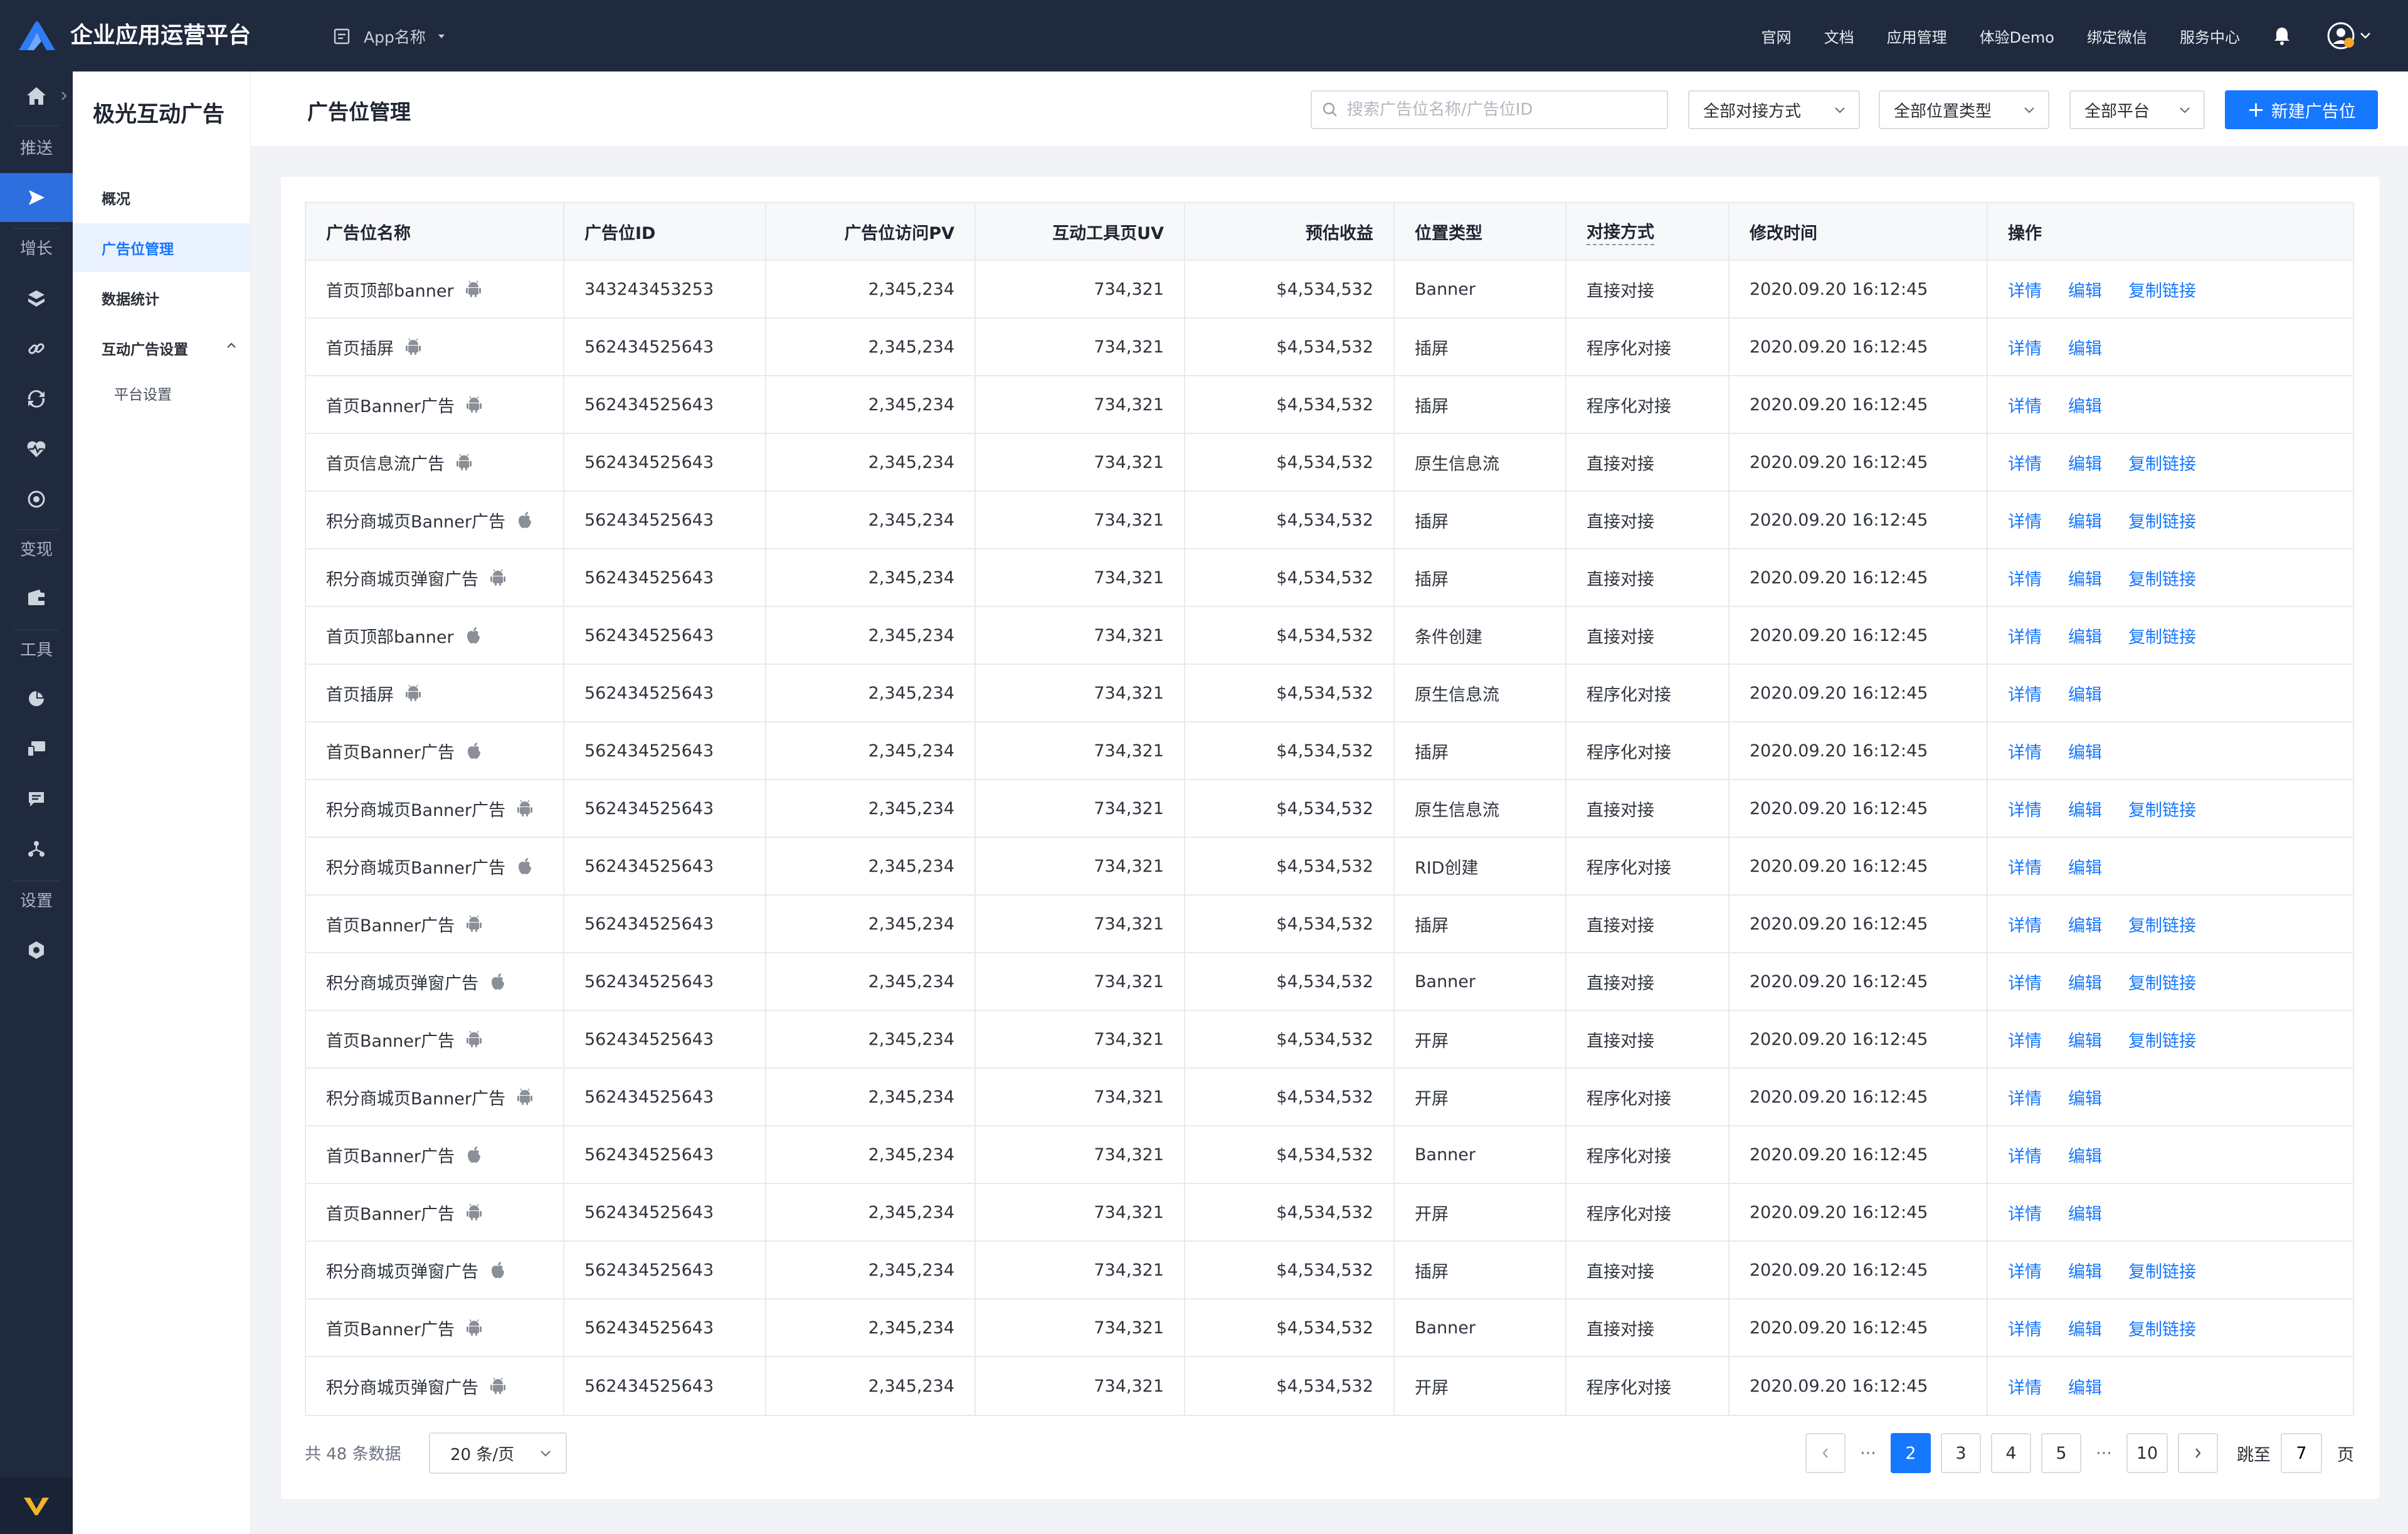 The image size is (2408, 1534). Describe the element at coordinates (2137, 110) in the screenshot. I see `filter-platform-select: 全部平台` at that location.